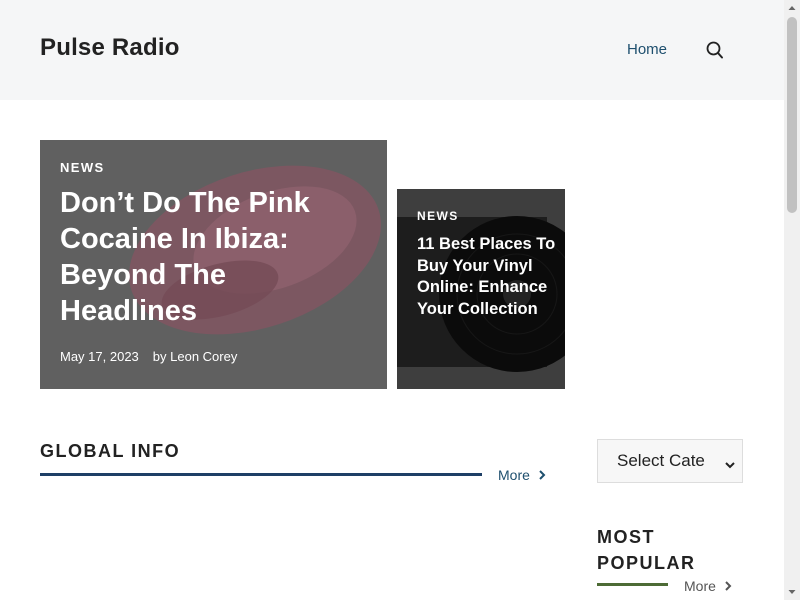 The image size is (800, 600). Describe the element at coordinates (661, 460) in the screenshot. I see `select-label: Select Cate` at that location.